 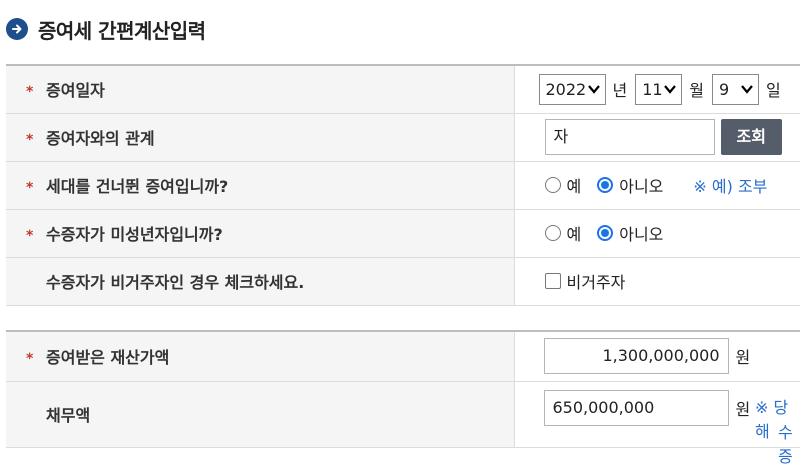 I want to click on section-header: 증여세 간편계산입력, so click(x=106, y=29).